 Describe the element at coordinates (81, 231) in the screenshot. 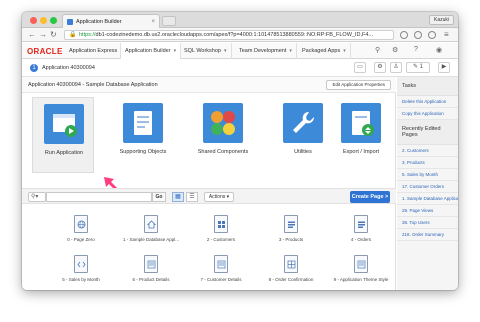

I see `page-item: 0 - Page Zero` at that location.